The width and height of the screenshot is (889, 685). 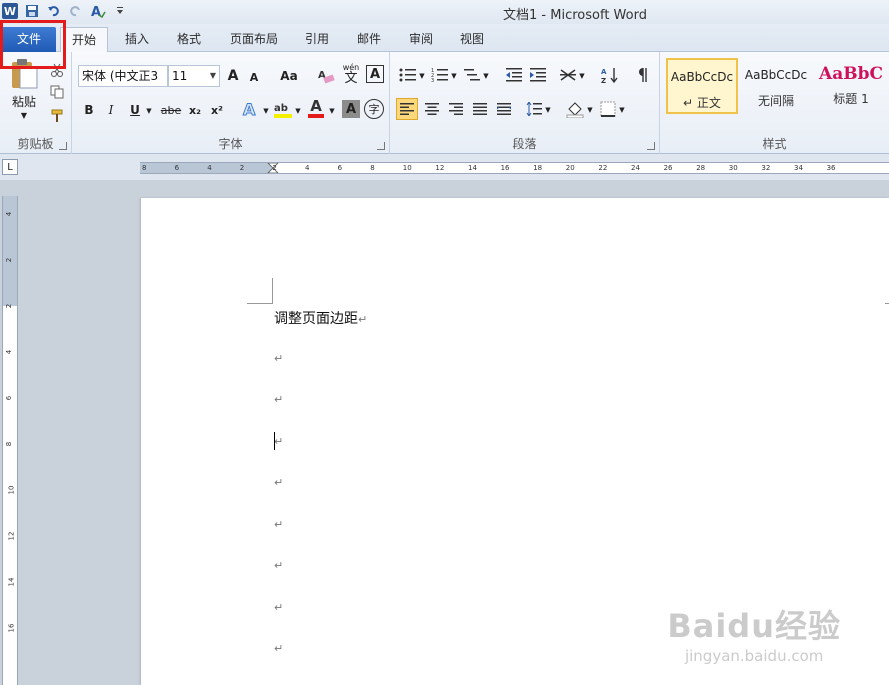 What do you see at coordinates (254, 77) in the screenshot?
I see `shrink-font-button: A` at bounding box center [254, 77].